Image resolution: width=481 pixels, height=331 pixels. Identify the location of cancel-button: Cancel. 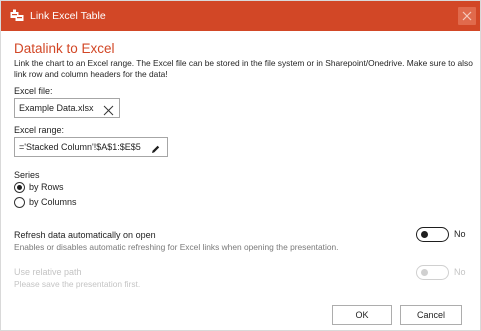
(431, 315).